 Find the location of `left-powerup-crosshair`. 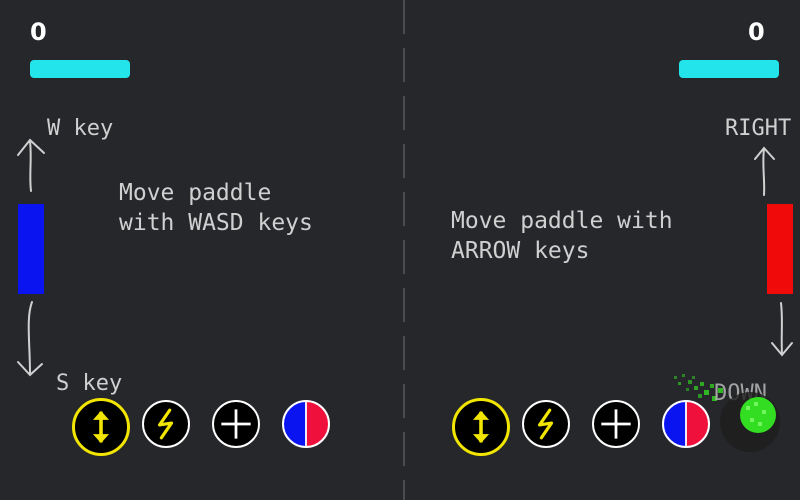

left-powerup-crosshair is located at coordinates (236, 424).